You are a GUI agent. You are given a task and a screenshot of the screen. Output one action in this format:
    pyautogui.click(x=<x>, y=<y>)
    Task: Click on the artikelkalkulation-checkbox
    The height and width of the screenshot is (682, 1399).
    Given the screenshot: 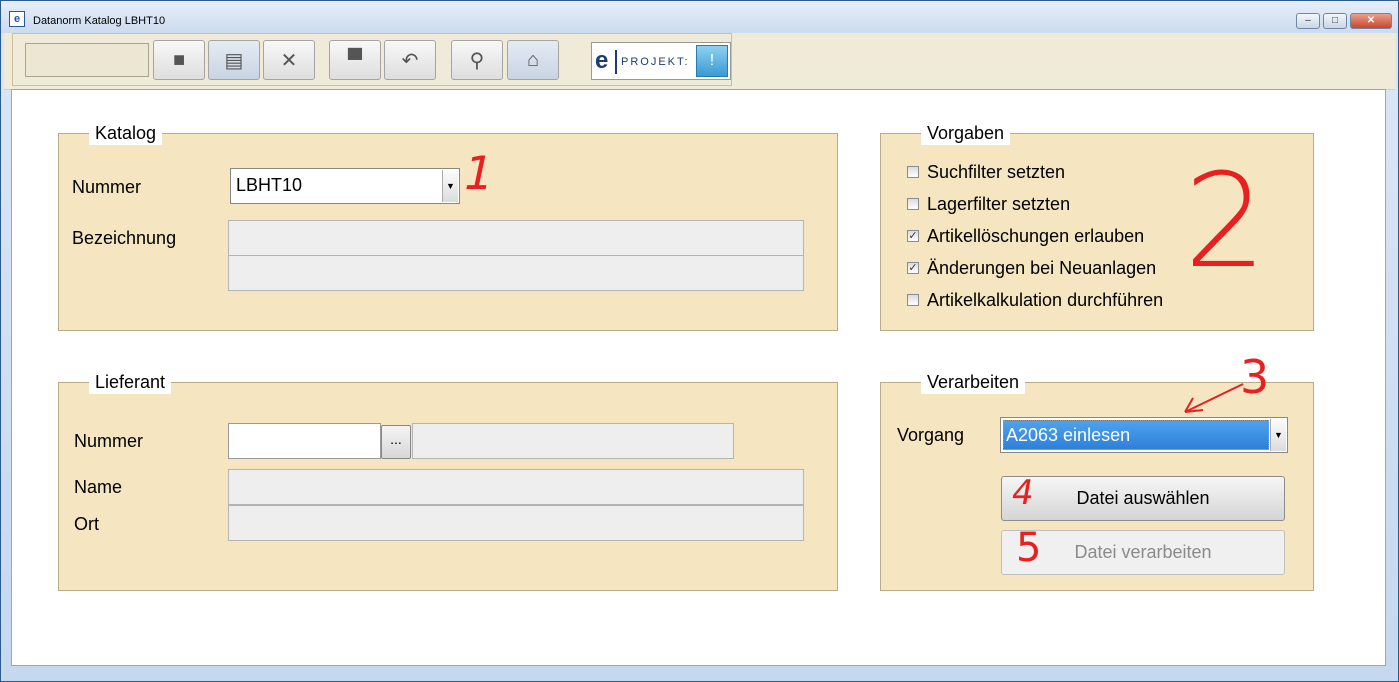 What is the action you would take?
    pyautogui.click(x=913, y=300)
    